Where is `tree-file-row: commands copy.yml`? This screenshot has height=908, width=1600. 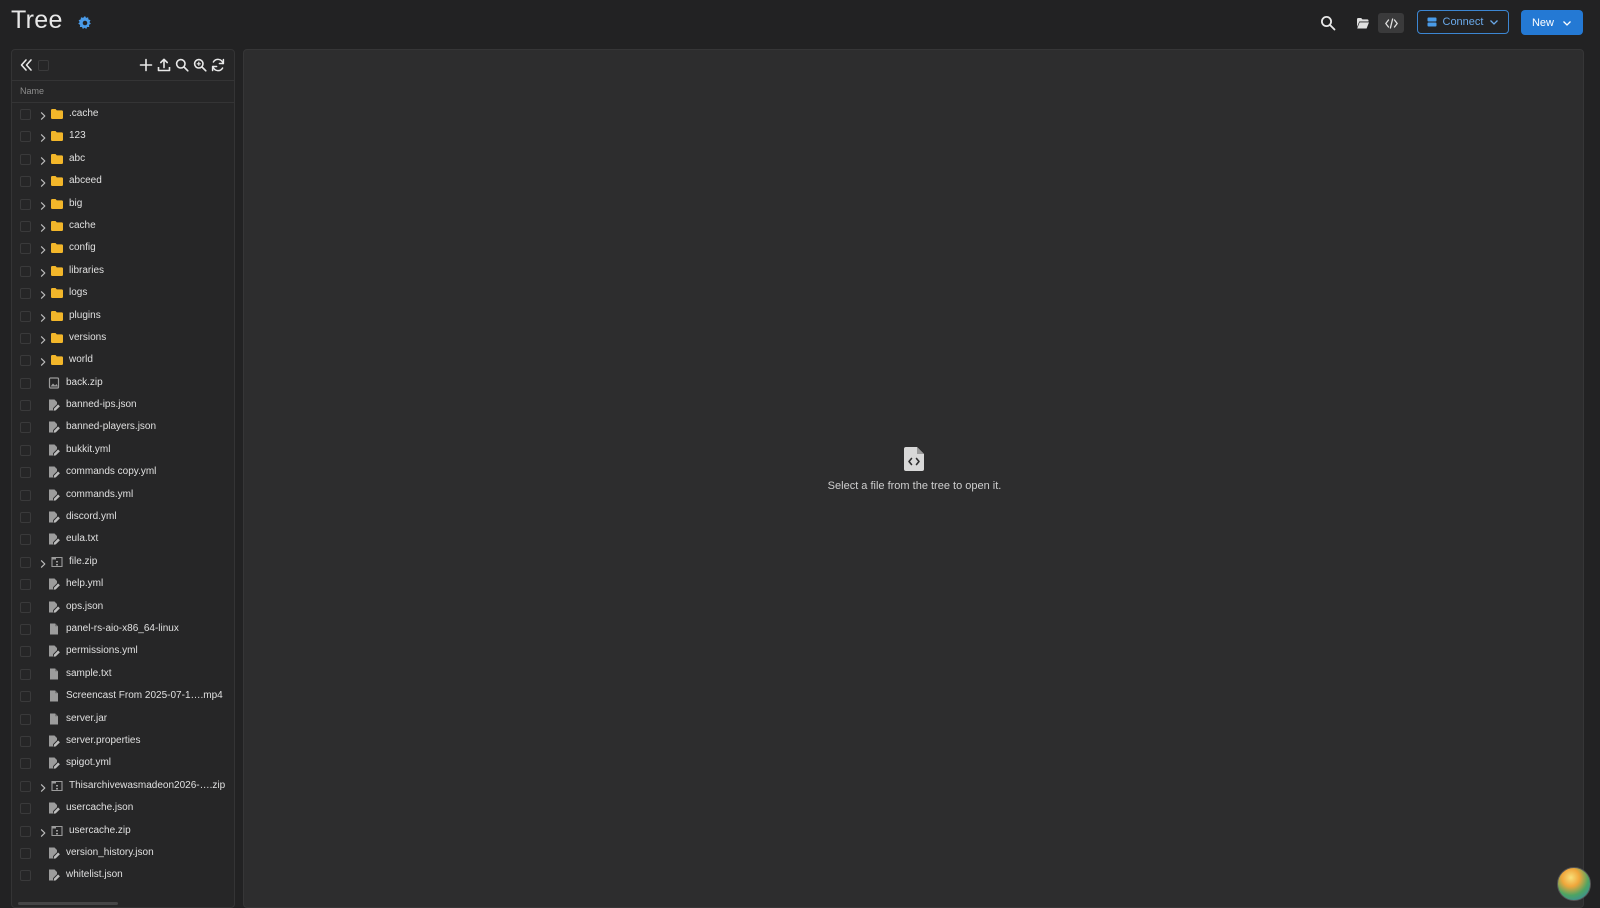 tree-file-row: commands copy.yml is located at coordinates (123, 472).